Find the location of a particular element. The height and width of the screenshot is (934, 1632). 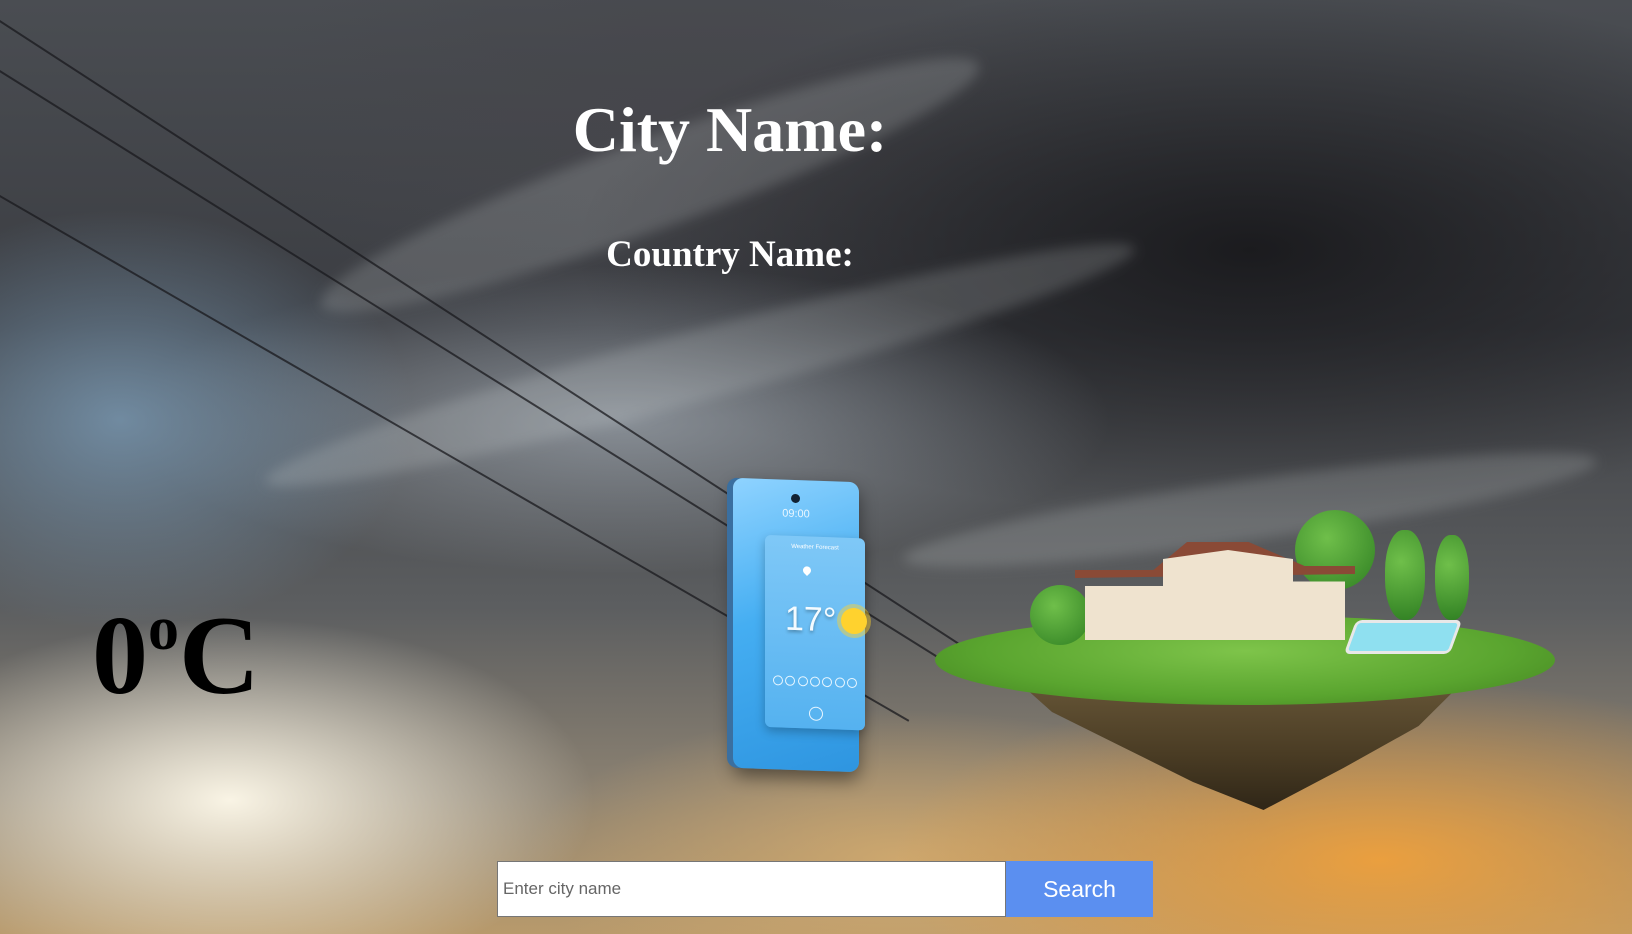

temperature-display: 0oC is located at coordinates (176, 655).